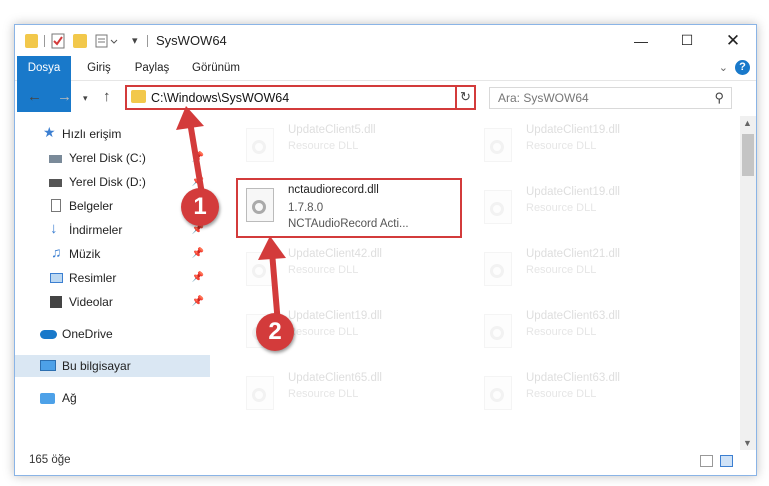 The height and width of the screenshot is (486, 769). What do you see at coordinates (54, 228) in the screenshot?
I see `download-icon: ↓` at bounding box center [54, 228].